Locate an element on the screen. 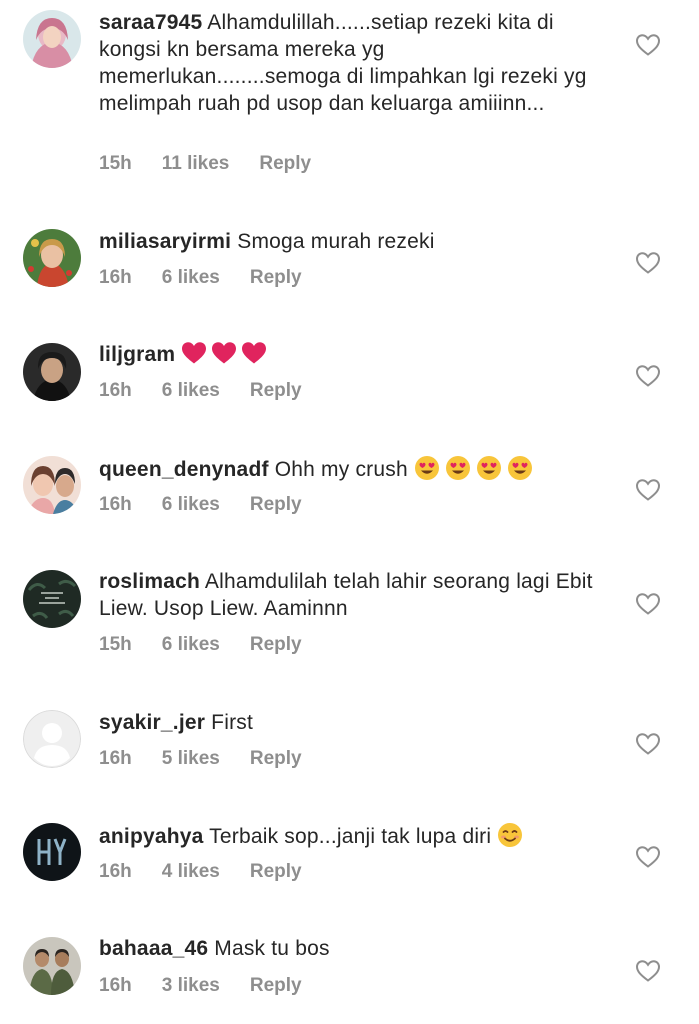 This screenshot has height=1024, width=699. default-avatar-icon is located at coordinates (52, 739).